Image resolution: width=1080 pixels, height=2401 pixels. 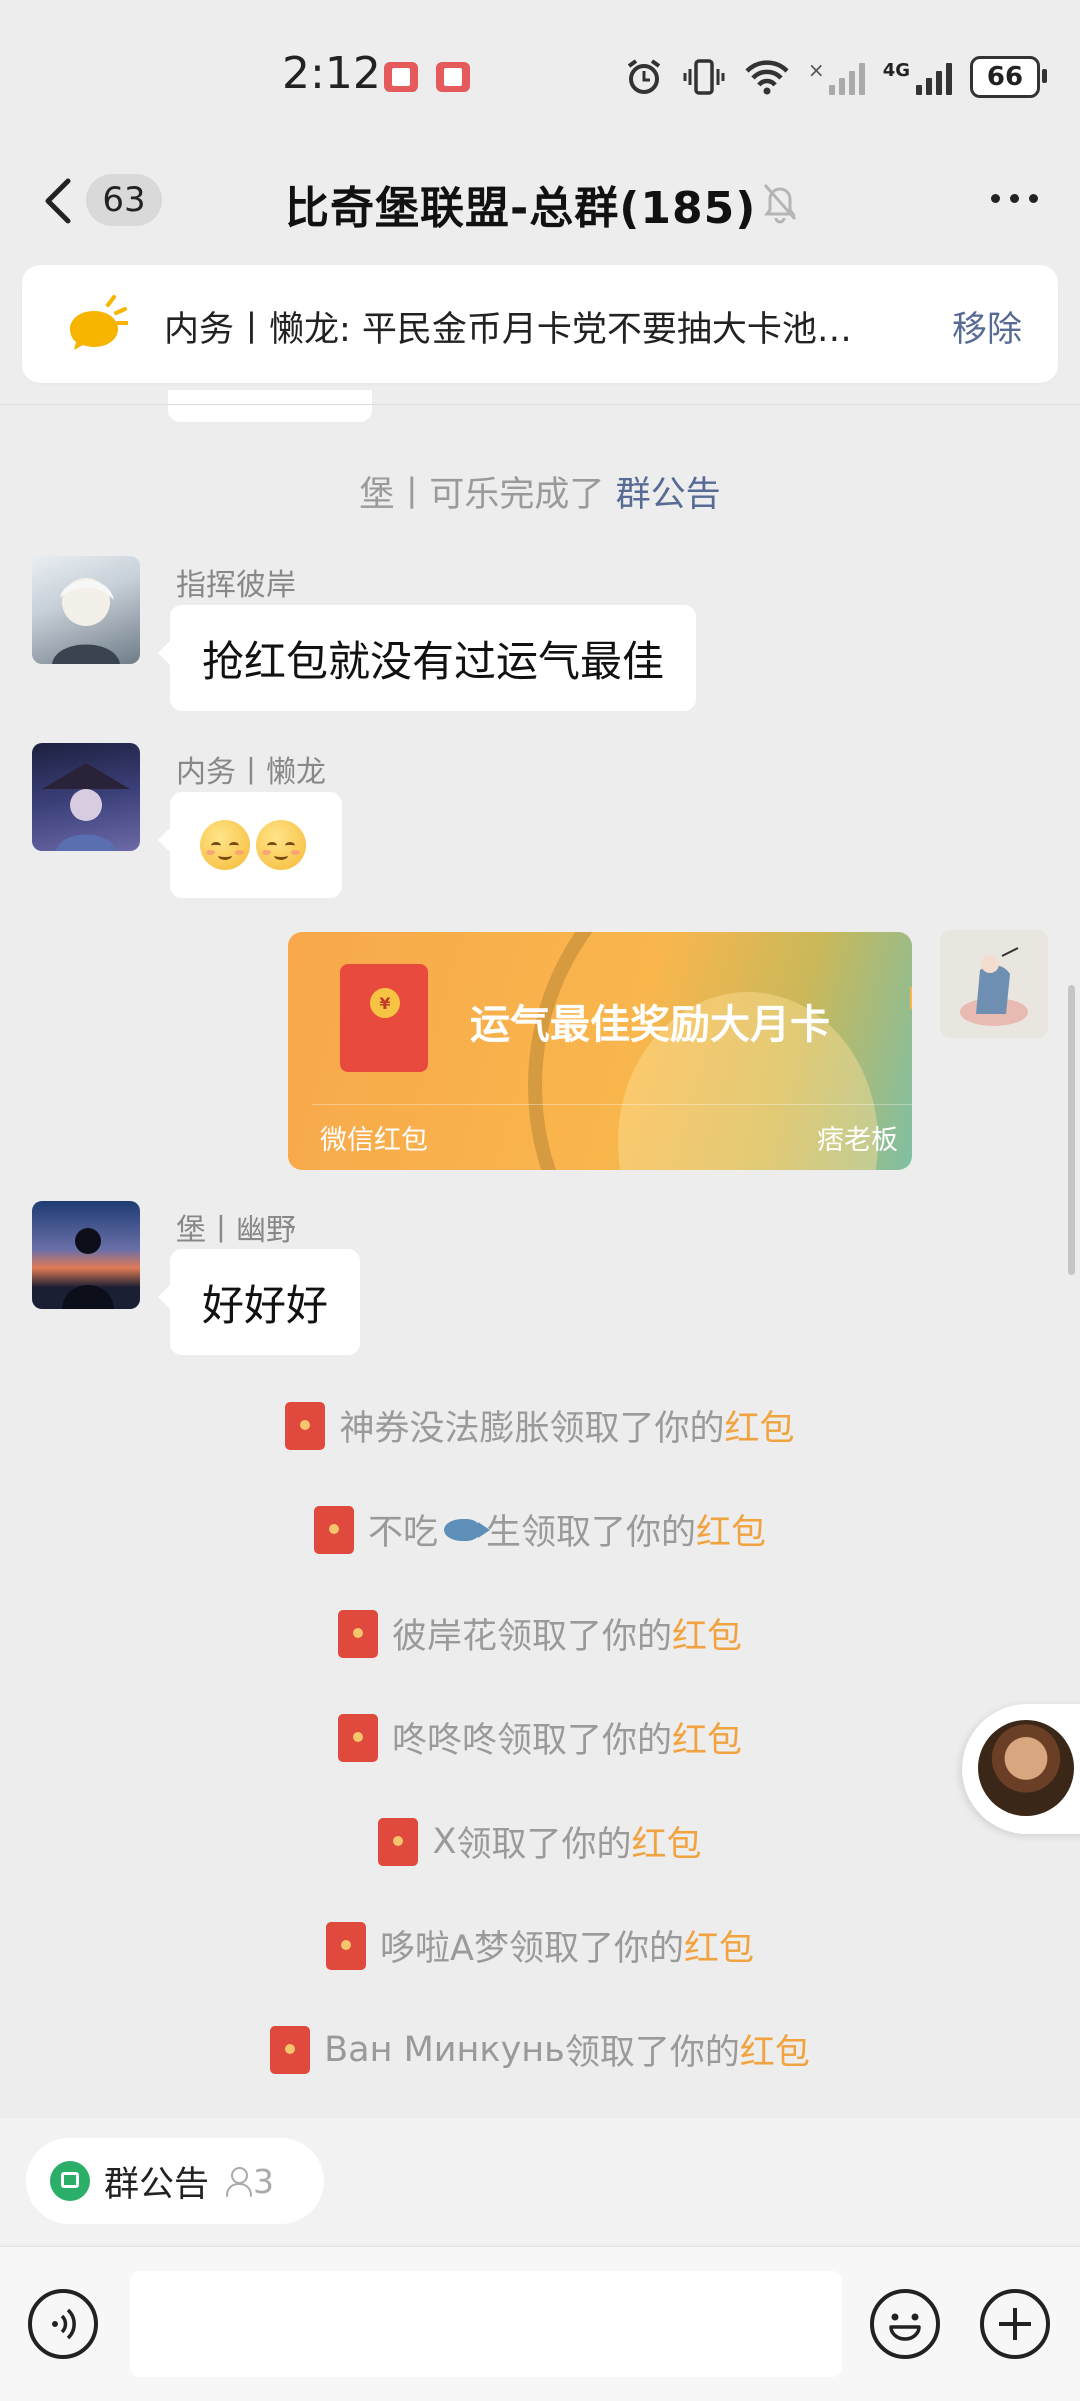 What do you see at coordinates (433, 661) in the screenshot?
I see `message-text: 抢红包就没有过运气最佳` at bounding box center [433, 661].